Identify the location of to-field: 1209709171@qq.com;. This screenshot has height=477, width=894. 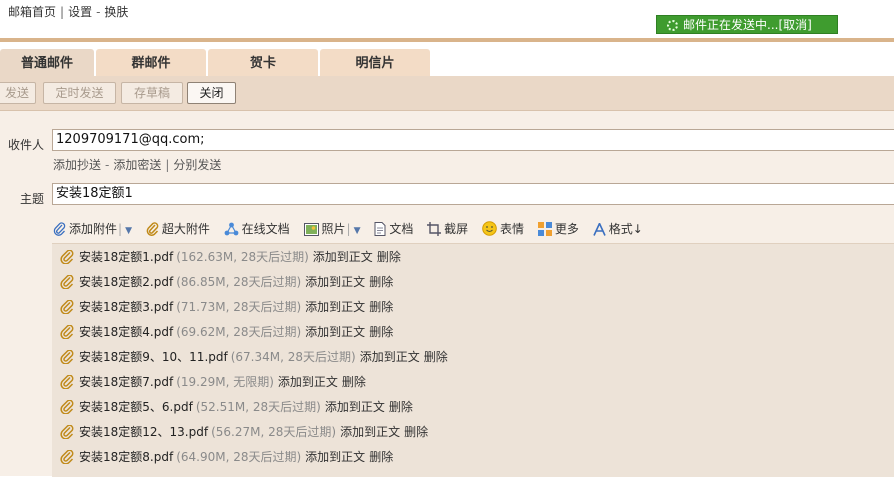
(473, 140).